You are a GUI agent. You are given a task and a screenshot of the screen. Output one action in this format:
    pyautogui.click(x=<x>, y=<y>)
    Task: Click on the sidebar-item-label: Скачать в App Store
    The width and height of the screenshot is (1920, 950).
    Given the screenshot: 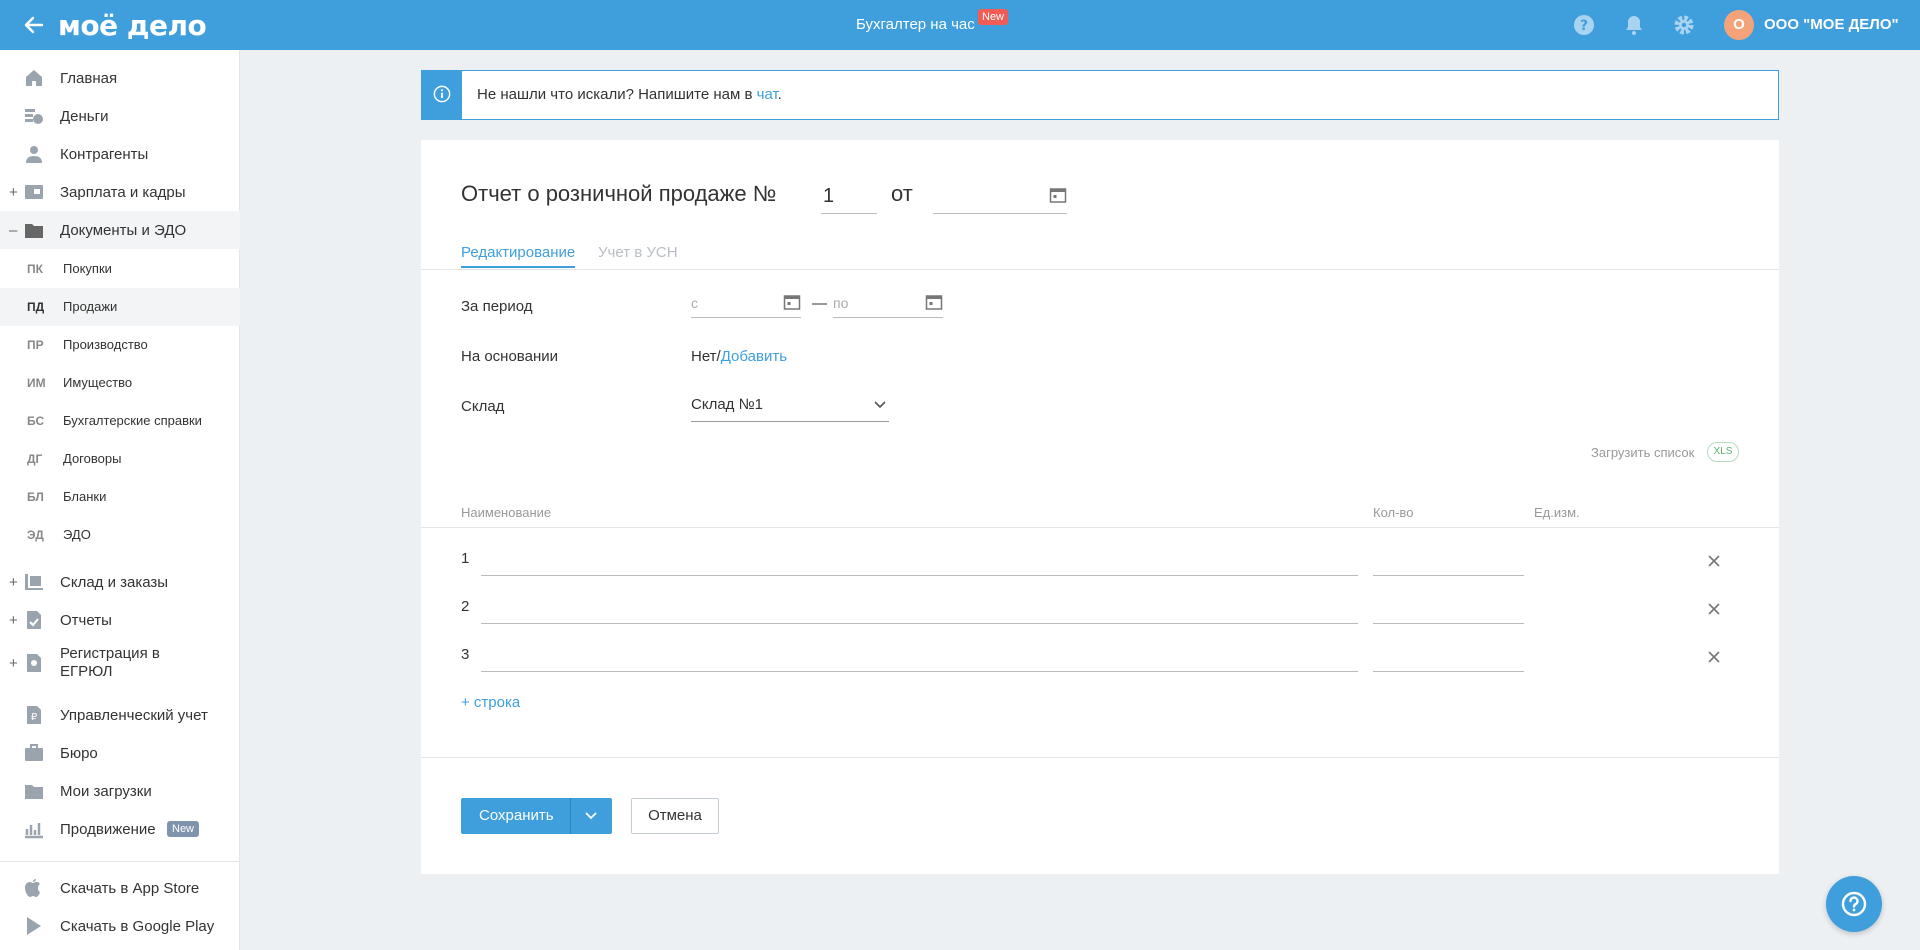 What is the action you would take?
    pyautogui.click(x=130, y=888)
    